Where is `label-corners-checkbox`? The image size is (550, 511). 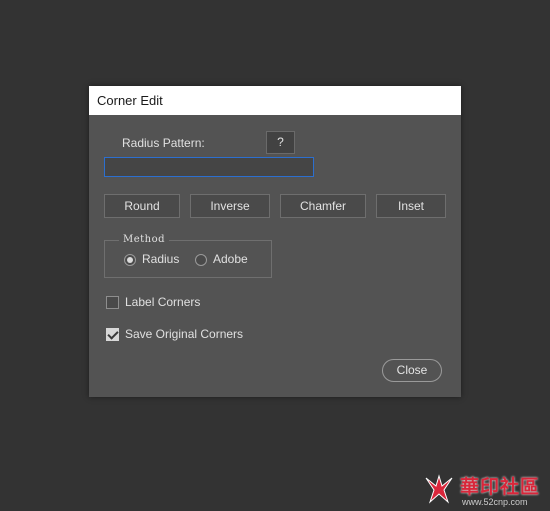 label-corners-checkbox is located at coordinates (112, 302).